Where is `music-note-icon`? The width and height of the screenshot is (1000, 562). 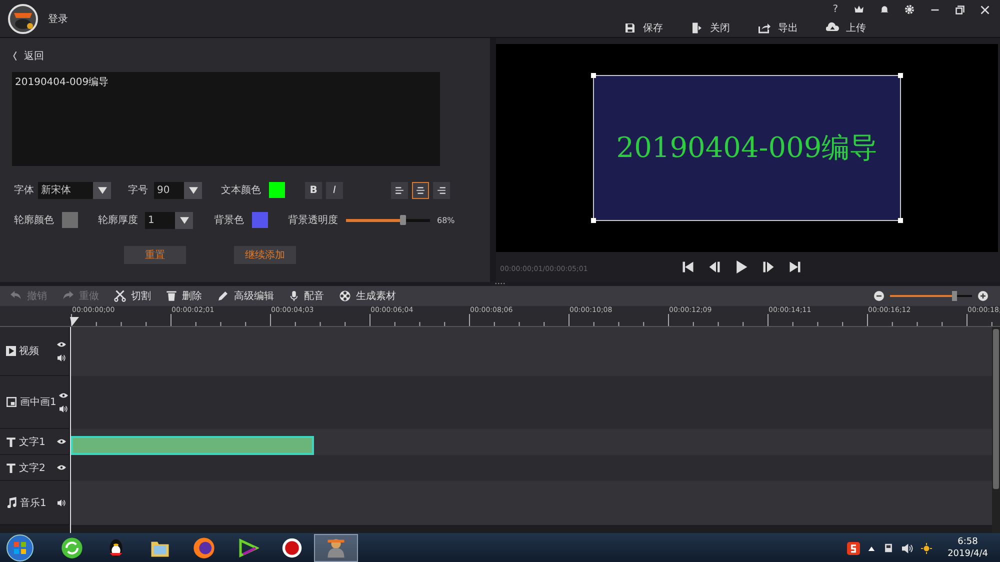 music-note-icon is located at coordinates (11, 502).